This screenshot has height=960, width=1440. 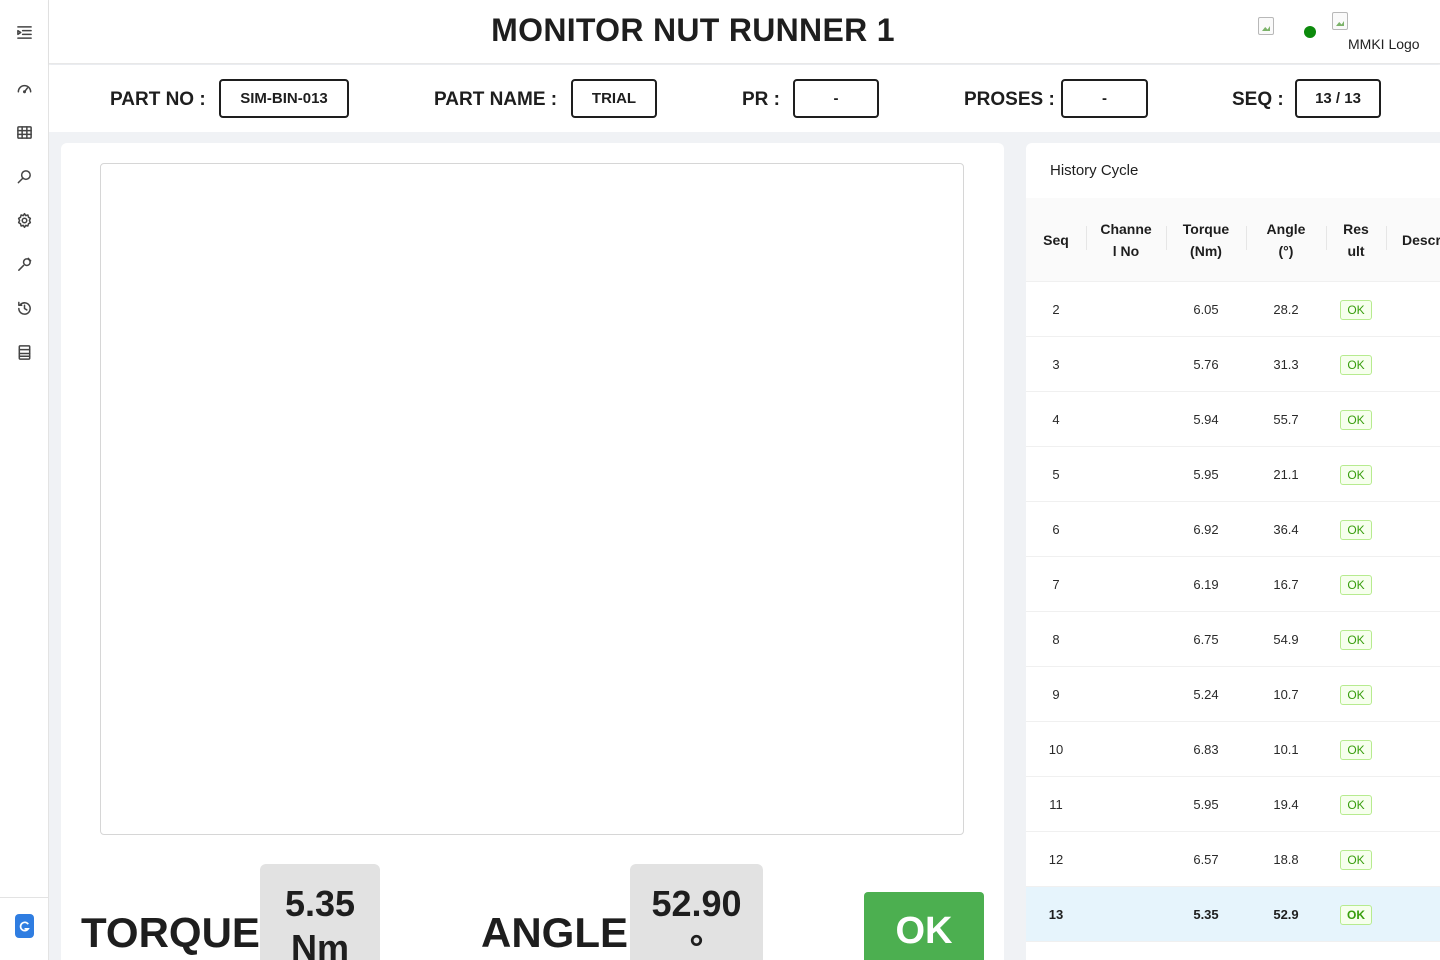 I want to click on cell-seq: 9, so click(x=1056, y=694).